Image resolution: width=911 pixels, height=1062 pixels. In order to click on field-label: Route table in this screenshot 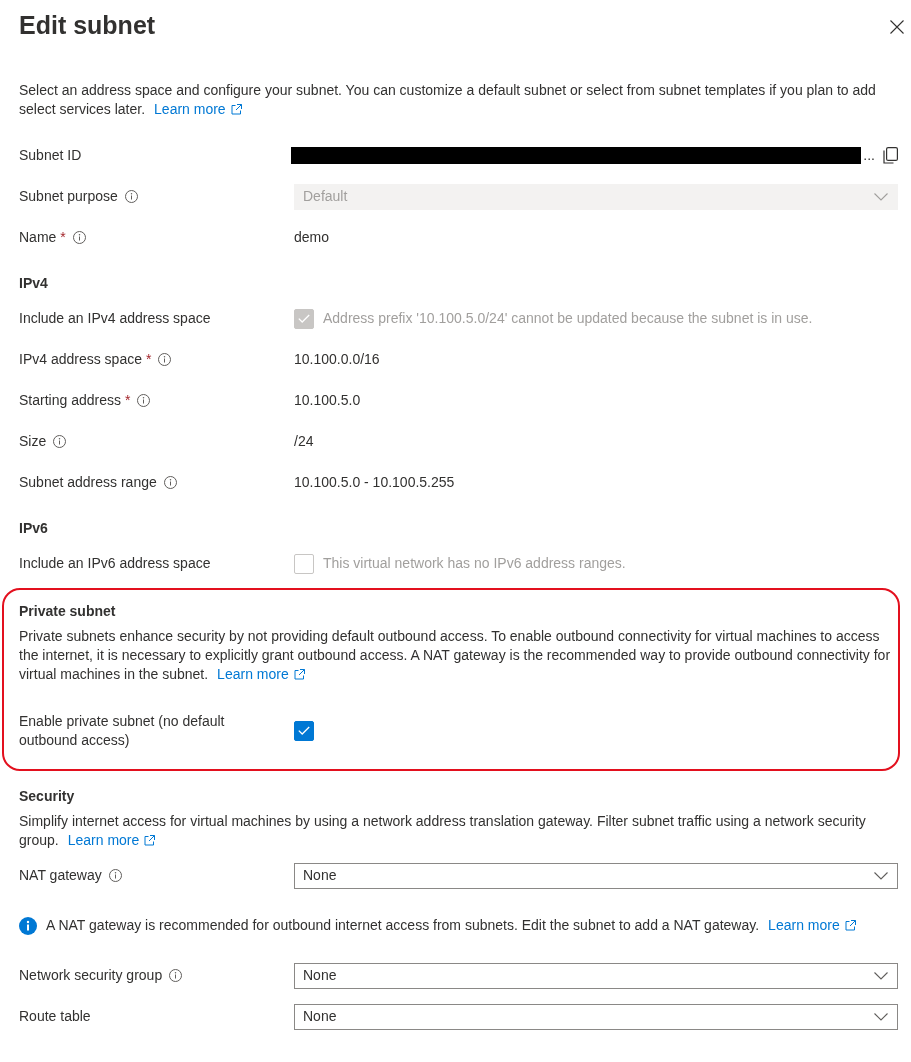, I will do `click(55, 1016)`.